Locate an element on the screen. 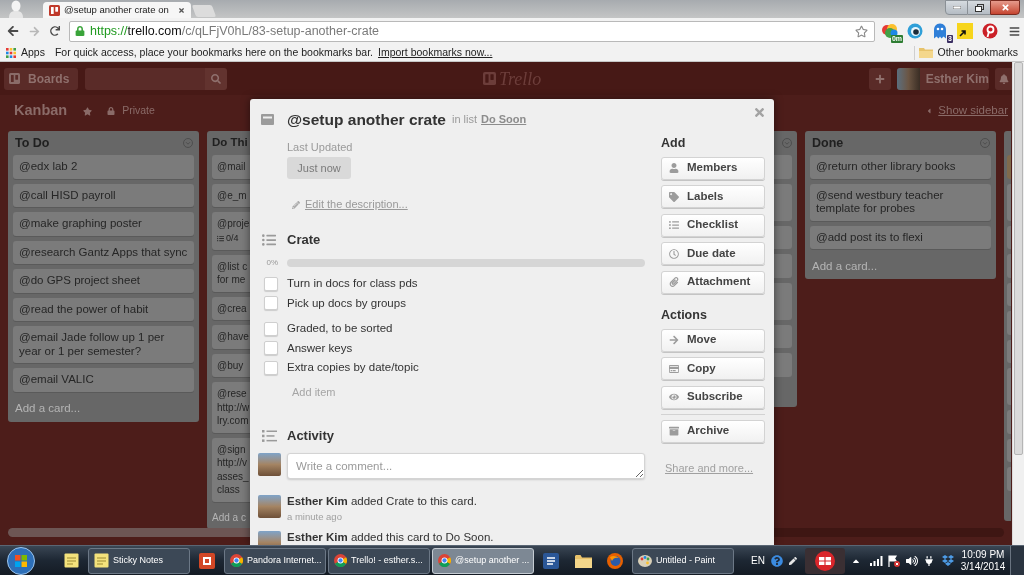 Image resolution: width=1024 pixels, height=575 pixels. open-box-icon is located at coordinates (948, 560).